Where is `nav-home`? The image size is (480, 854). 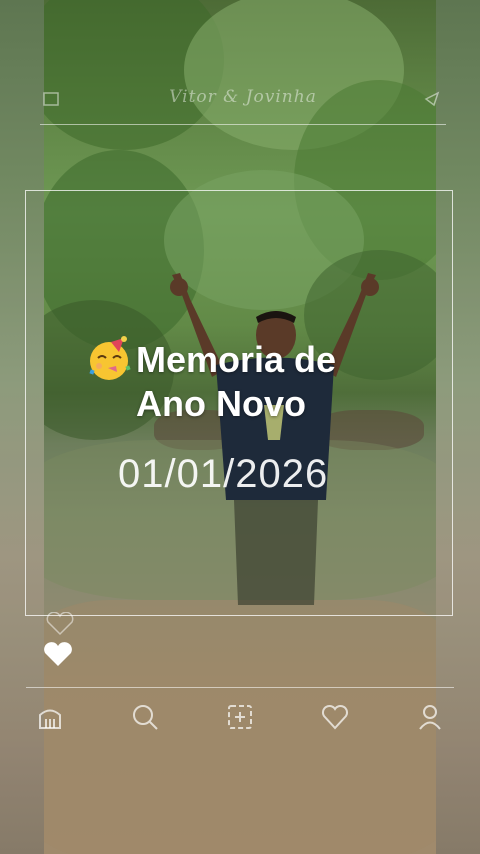 nav-home is located at coordinates (50, 717).